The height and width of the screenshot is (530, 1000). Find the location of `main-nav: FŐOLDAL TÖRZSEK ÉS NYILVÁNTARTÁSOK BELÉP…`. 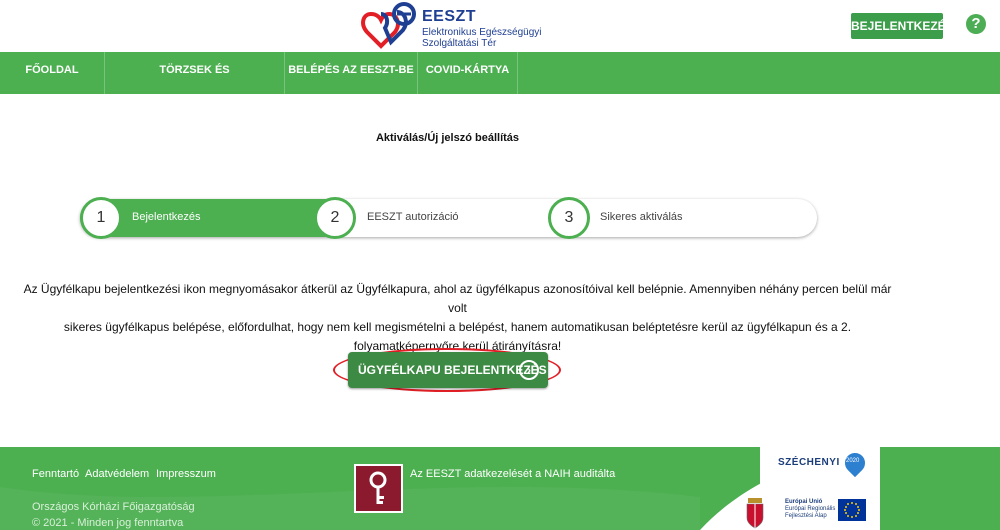

main-nav: FŐOLDAL TÖRZSEK ÉS NYILVÁNTARTÁSOK BELÉP… is located at coordinates (500, 82).